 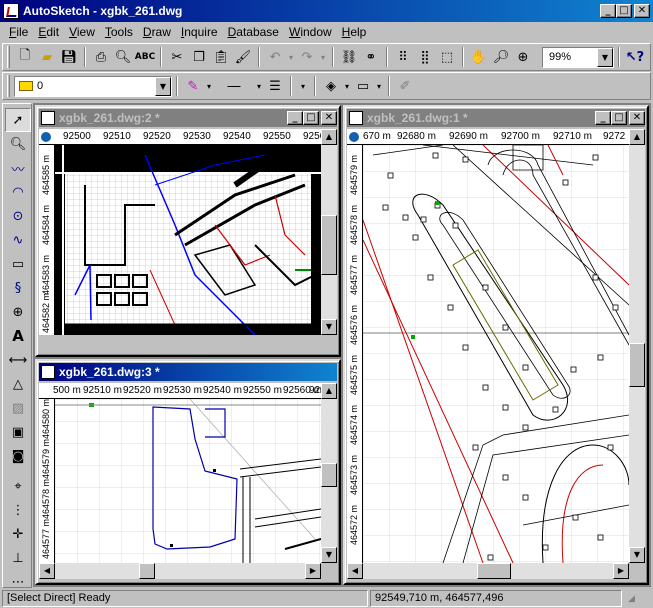 What do you see at coordinates (18, 510) in the screenshot?
I see `snap-options-icon: ⋮` at bounding box center [18, 510].